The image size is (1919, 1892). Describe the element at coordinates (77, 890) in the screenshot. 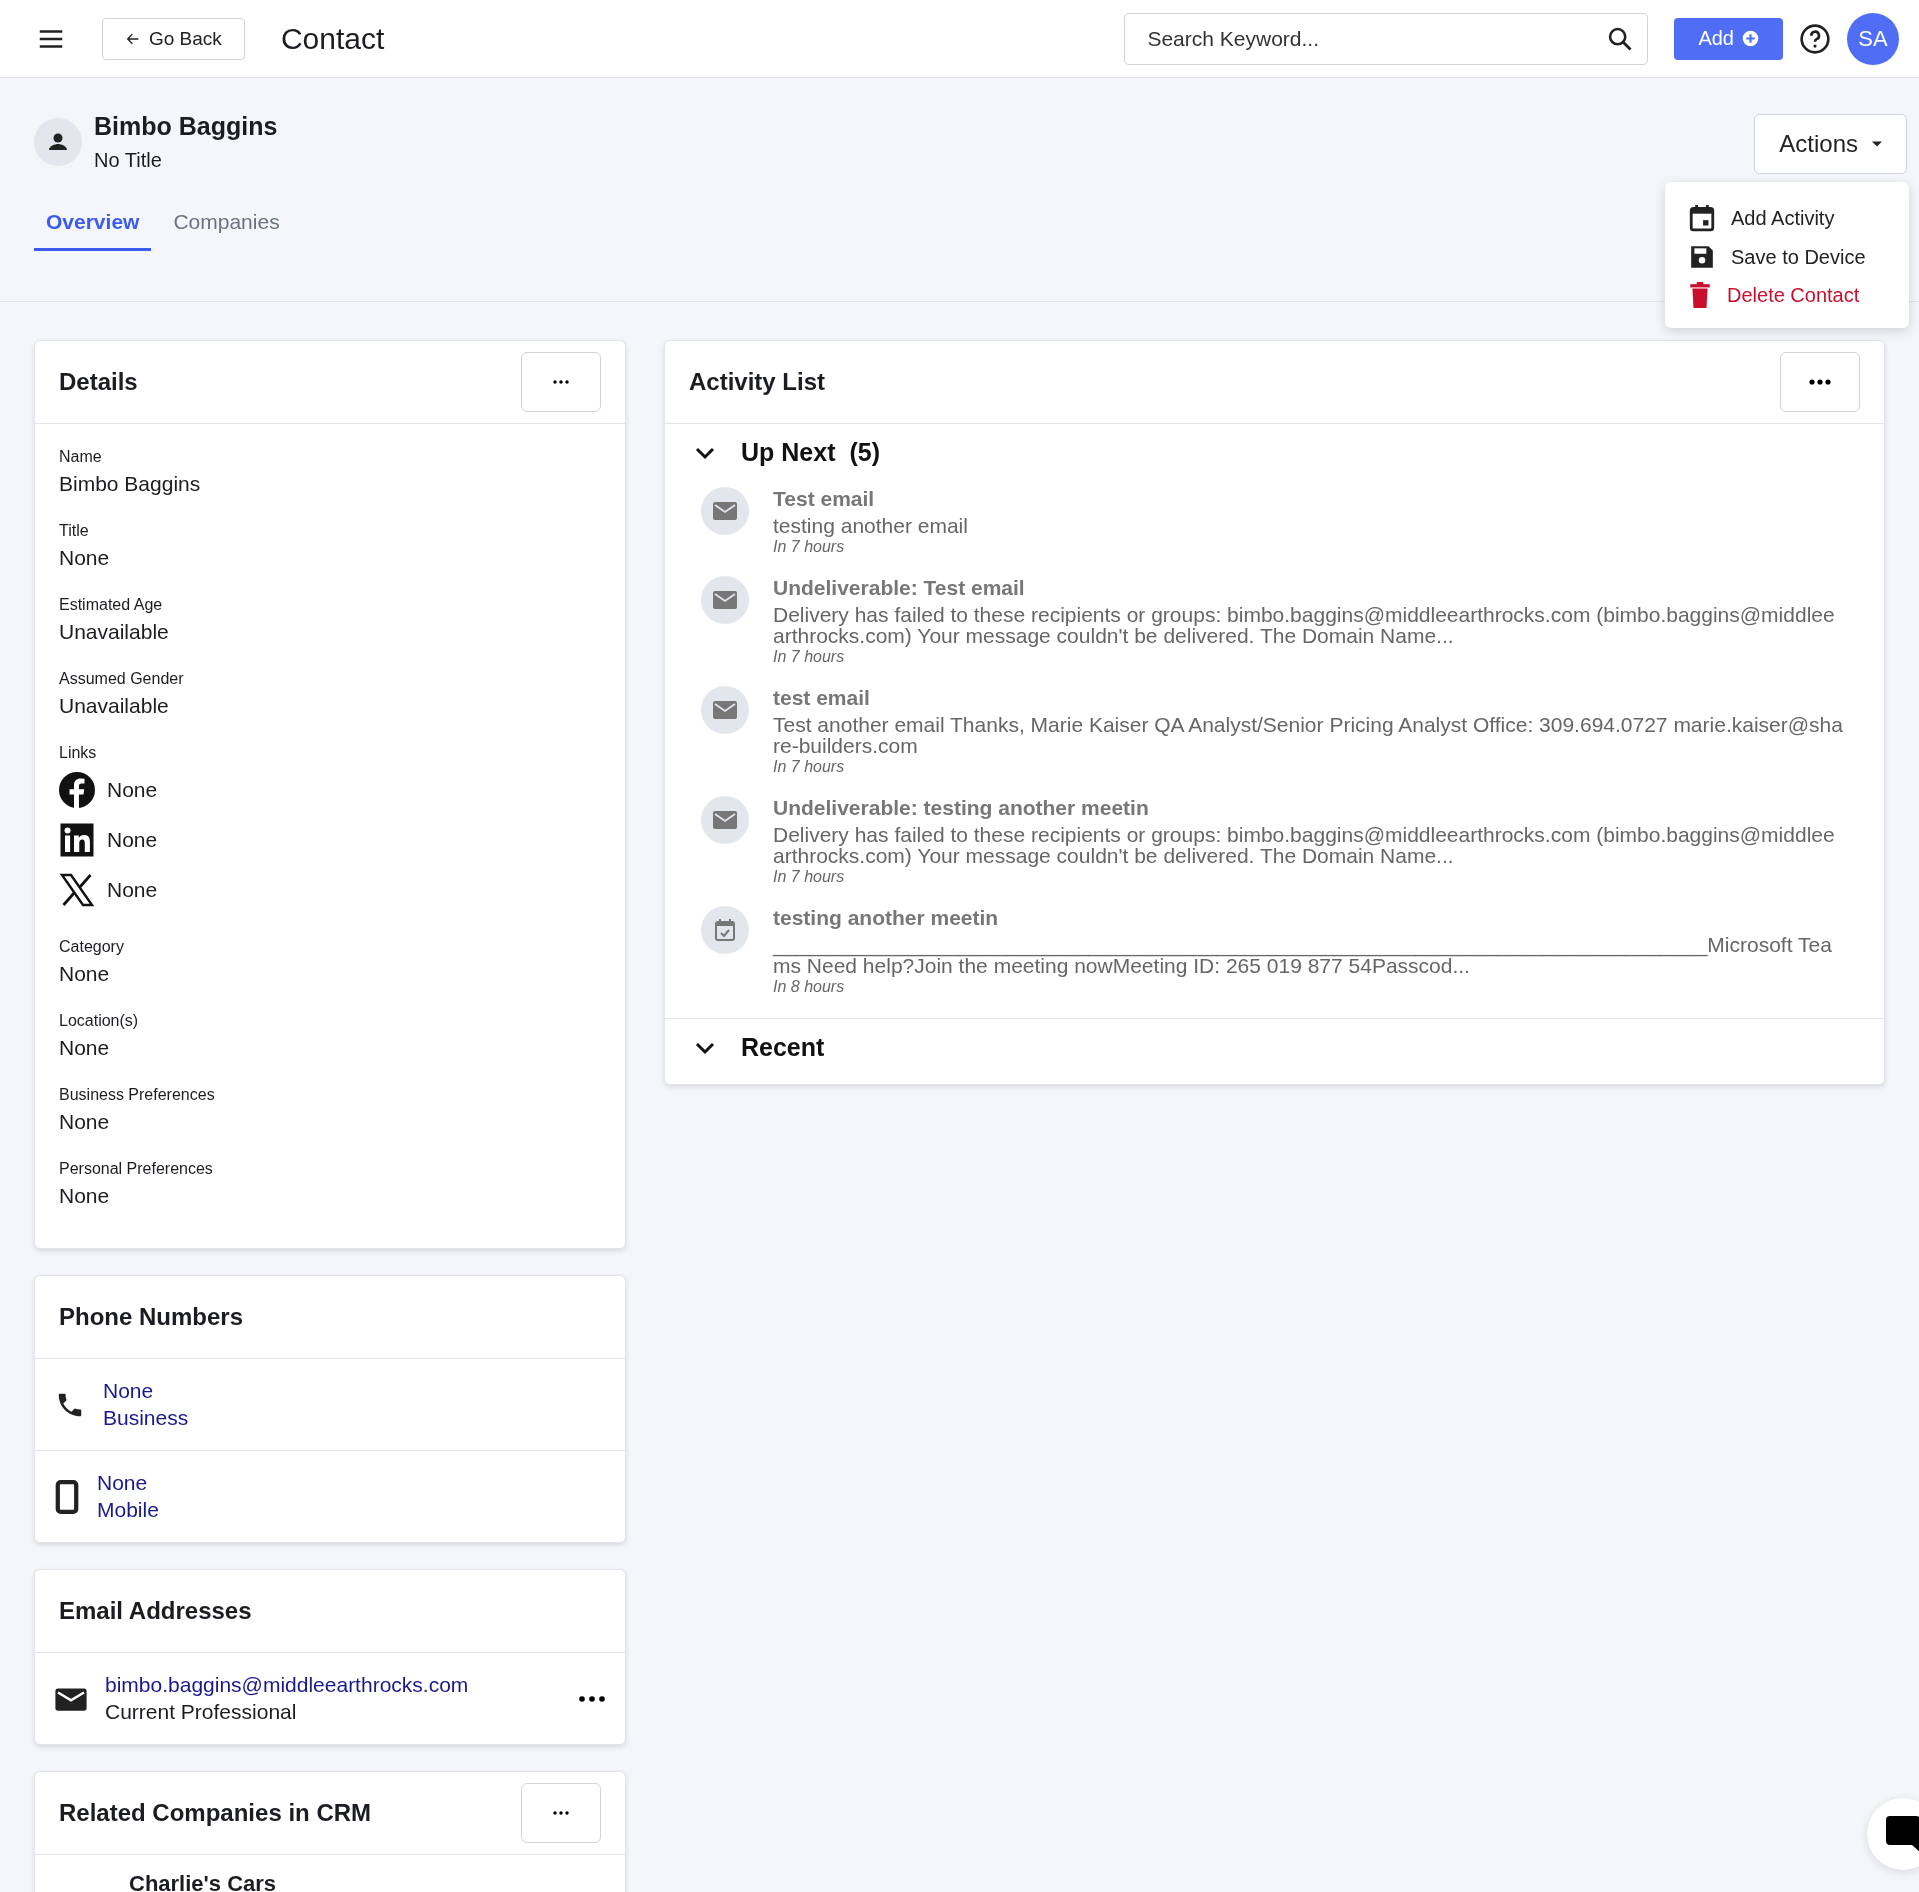

I see `x-logo-icon` at that location.